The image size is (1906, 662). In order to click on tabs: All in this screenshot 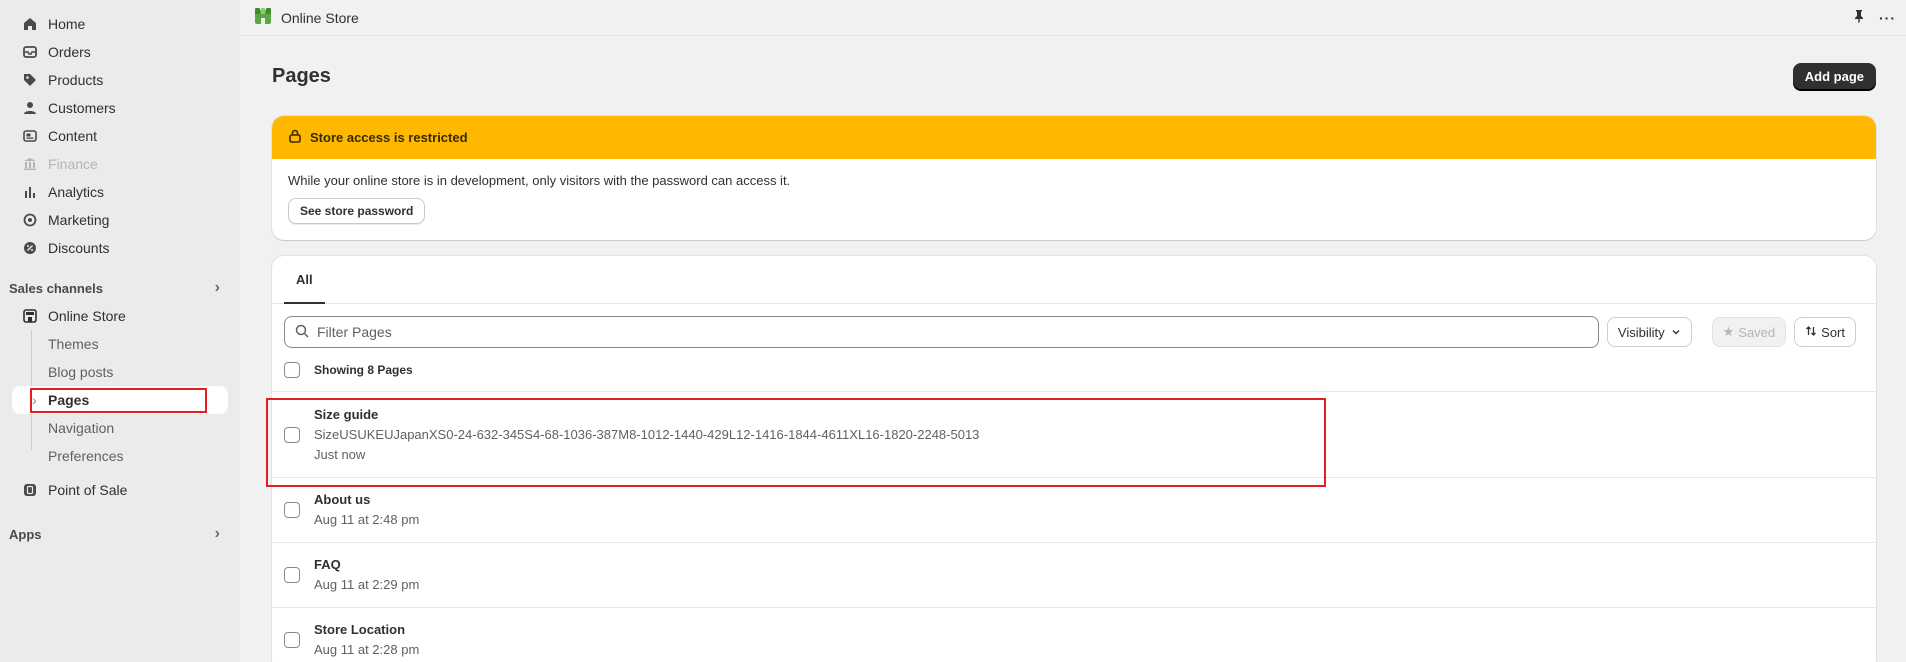, I will do `click(1074, 280)`.